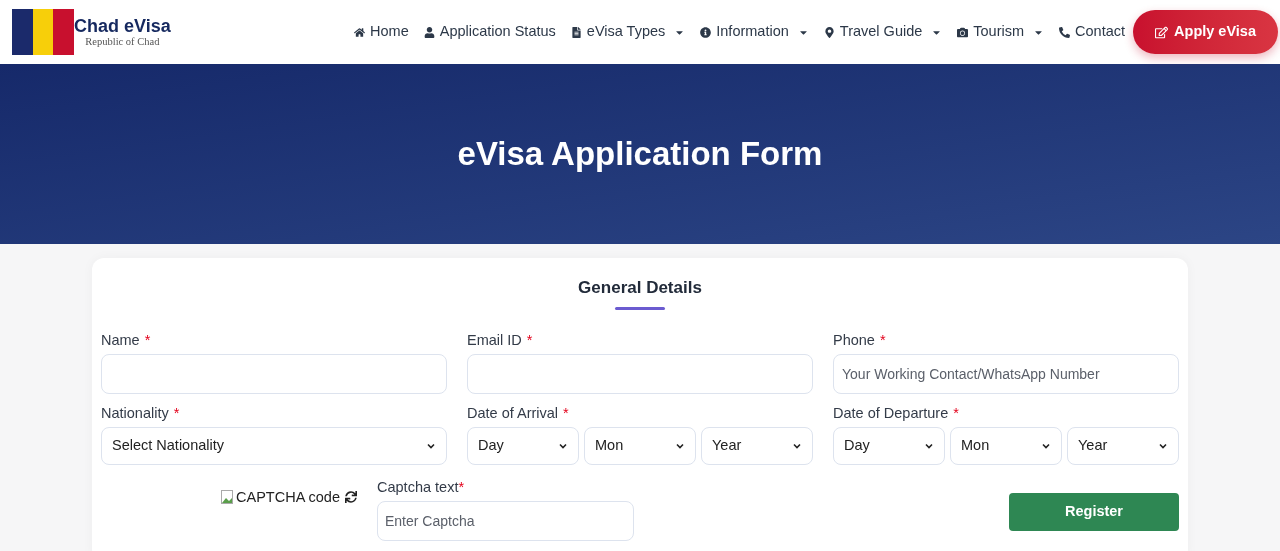 This screenshot has height=551, width=1280. Describe the element at coordinates (122, 25) in the screenshot. I see `brand-title: Chad eVisa` at that location.